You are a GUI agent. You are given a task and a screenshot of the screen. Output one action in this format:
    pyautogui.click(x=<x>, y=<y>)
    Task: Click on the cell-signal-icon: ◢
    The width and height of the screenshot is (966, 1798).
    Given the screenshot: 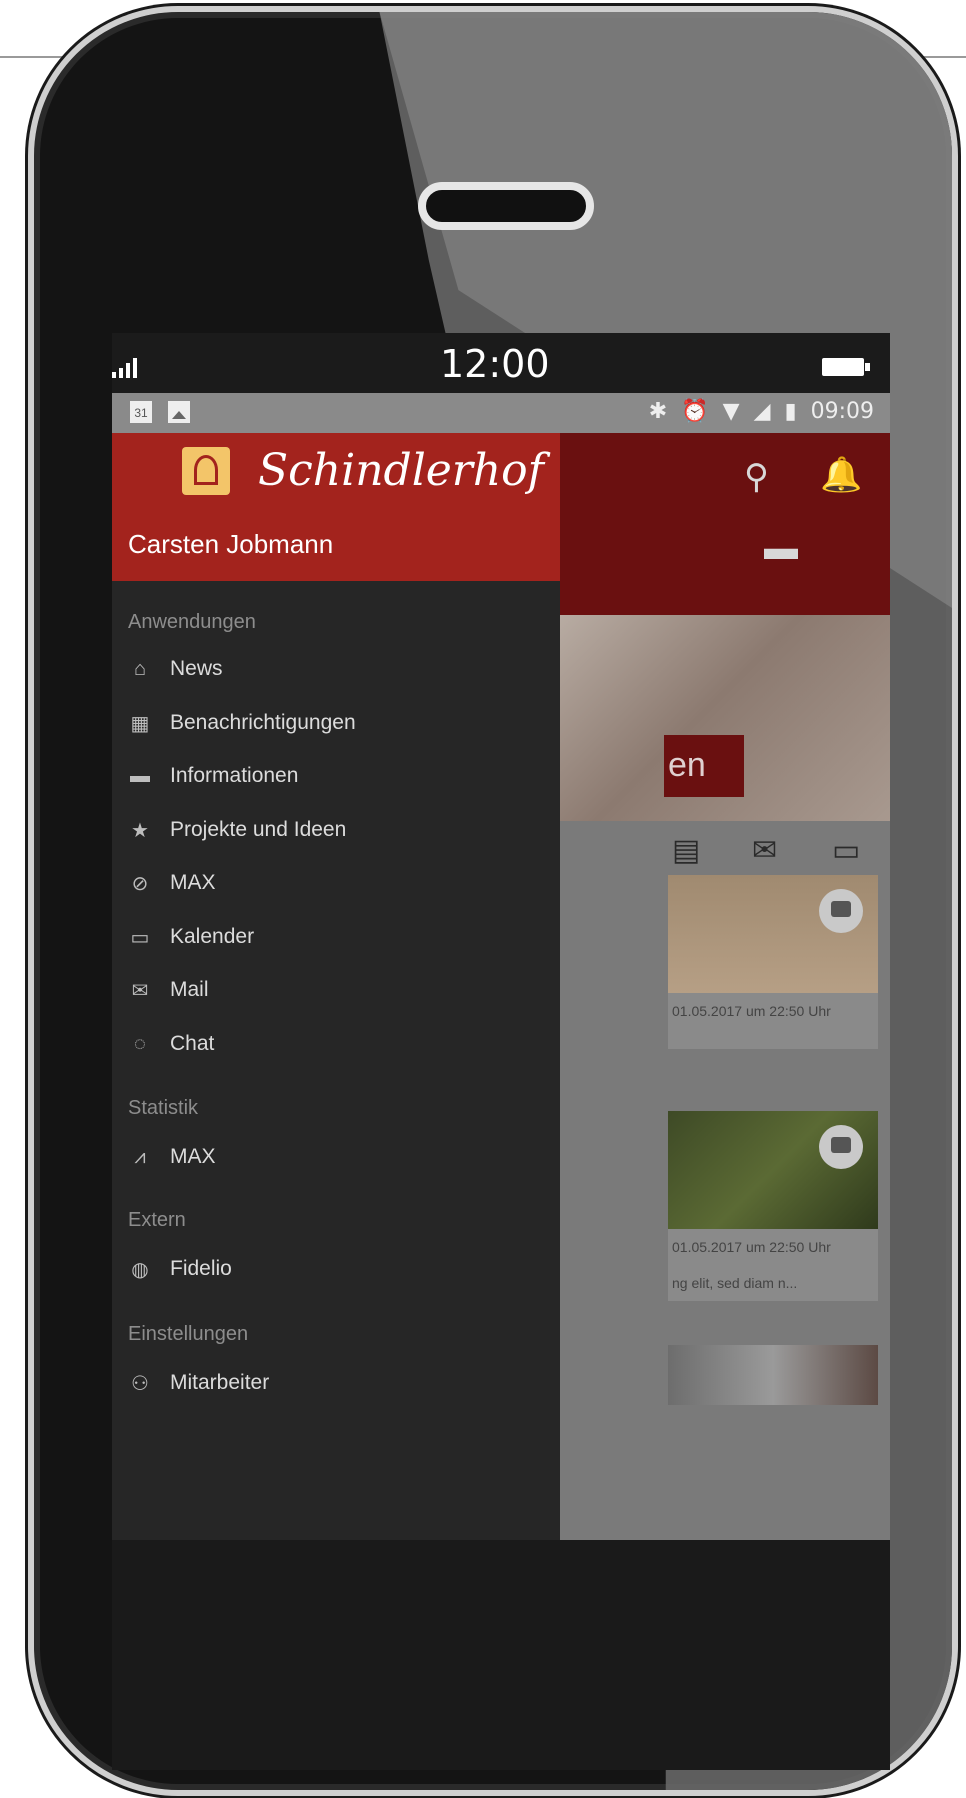 What is the action you would take?
    pyautogui.click(x=762, y=411)
    